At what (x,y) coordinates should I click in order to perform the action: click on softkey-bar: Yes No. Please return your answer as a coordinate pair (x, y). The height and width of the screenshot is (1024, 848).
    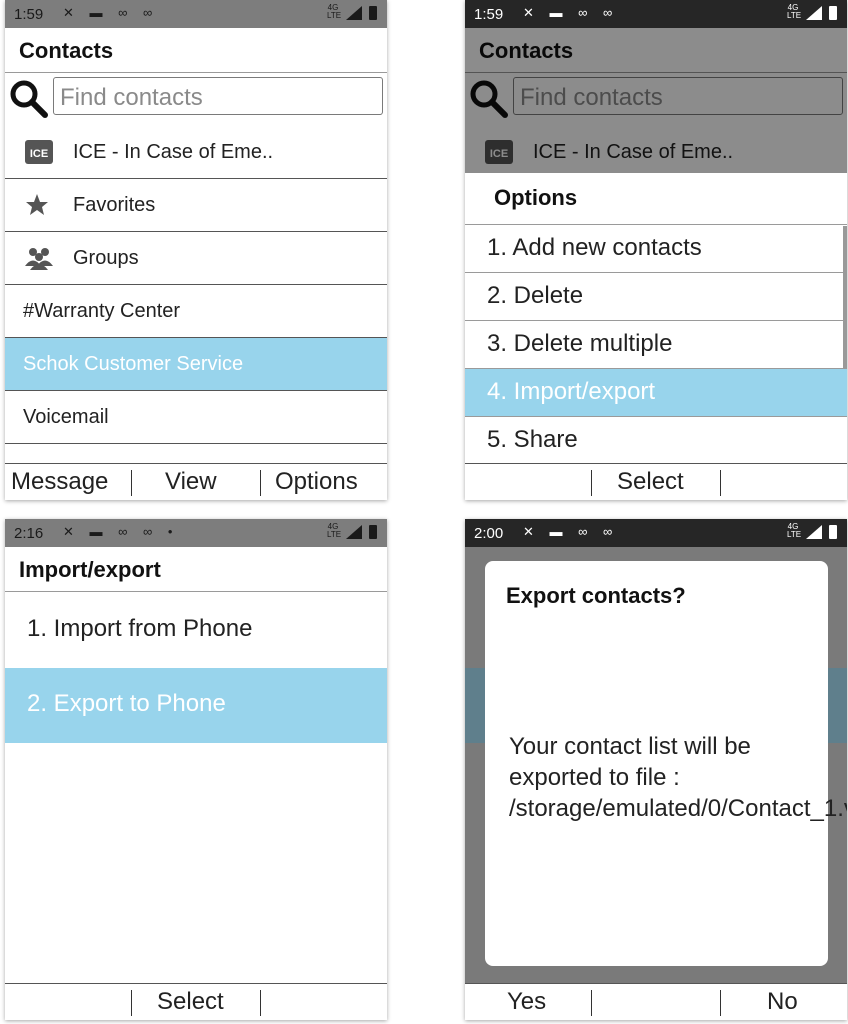
    Looking at the image, I should click on (656, 1001).